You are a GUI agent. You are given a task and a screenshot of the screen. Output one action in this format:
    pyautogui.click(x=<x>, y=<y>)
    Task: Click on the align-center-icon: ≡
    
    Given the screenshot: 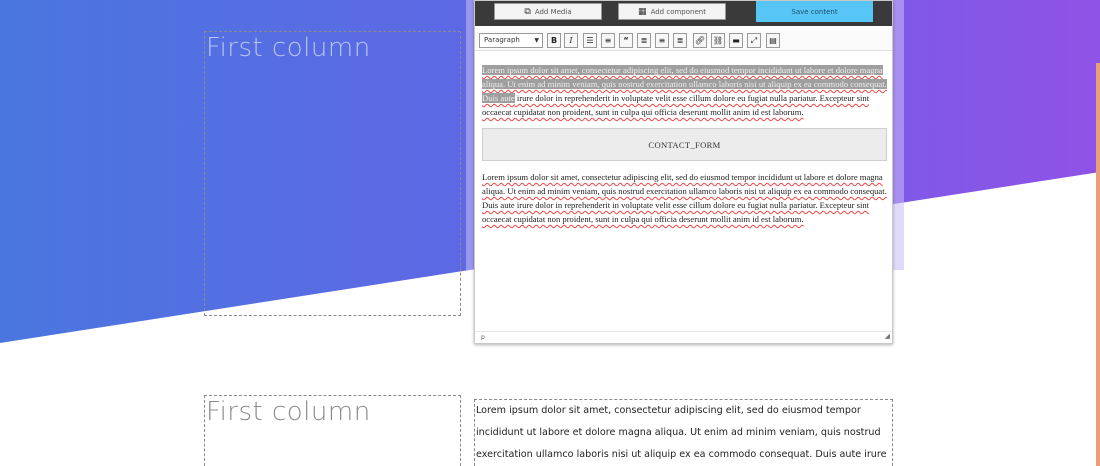 What is the action you would take?
    pyautogui.click(x=662, y=40)
    